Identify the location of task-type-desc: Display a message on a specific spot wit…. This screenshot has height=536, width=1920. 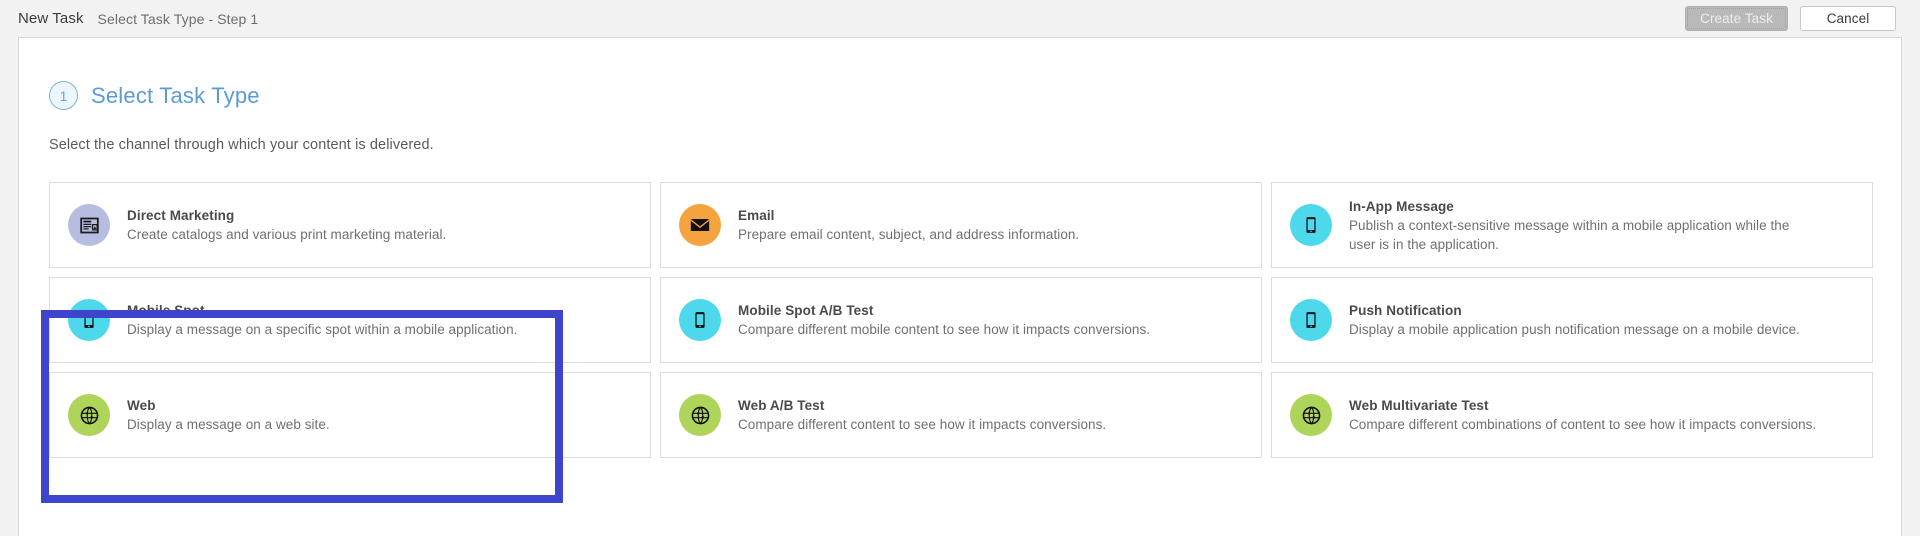
(322, 329).